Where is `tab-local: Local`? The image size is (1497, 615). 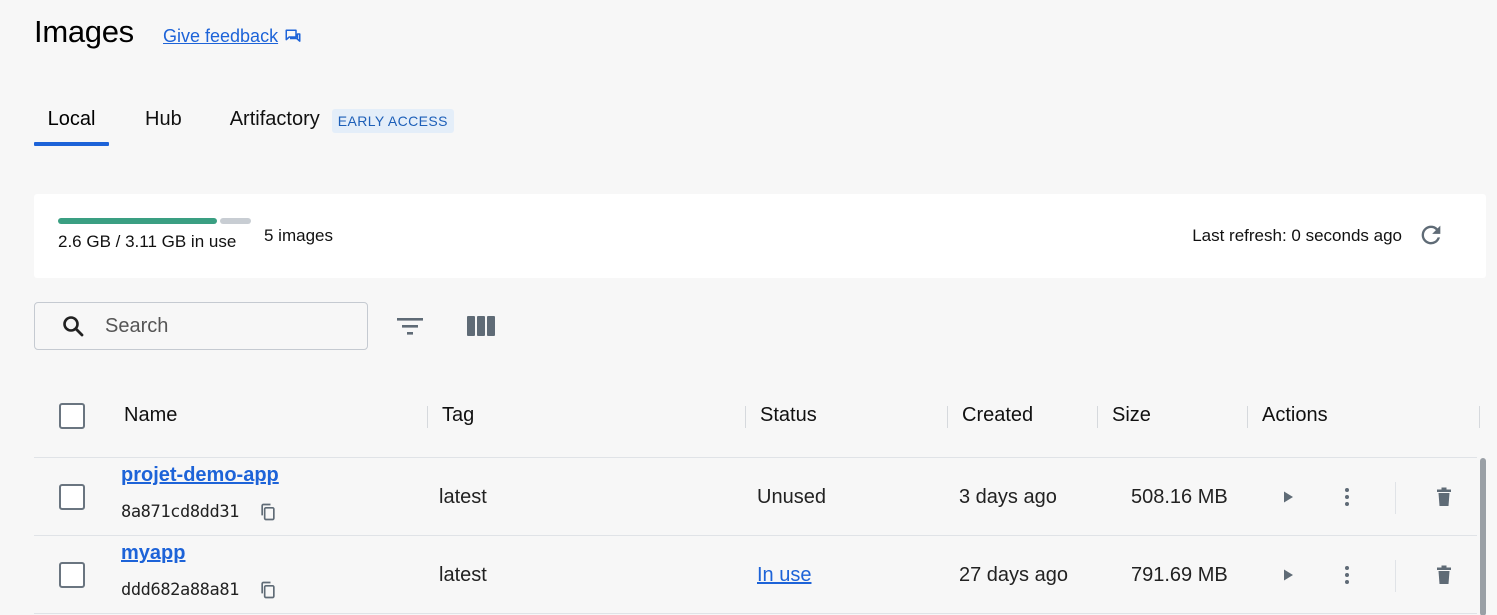
tab-local: Local is located at coordinates (71, 125).